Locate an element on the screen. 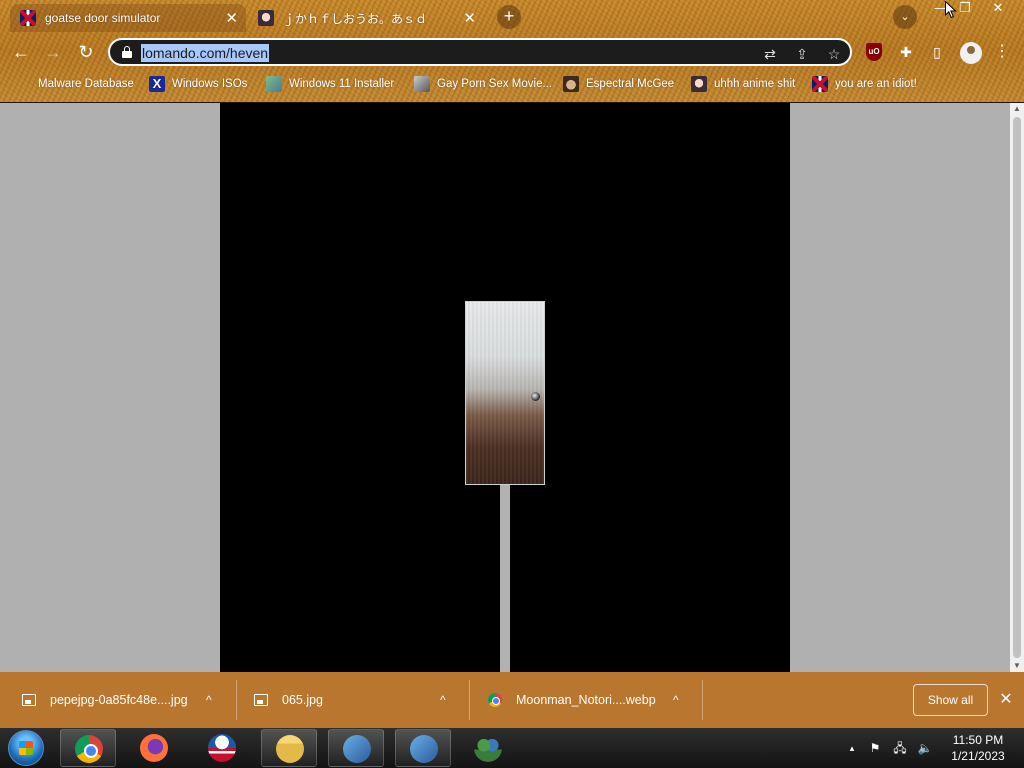 The image size is (1024, 768). tab-title: goatse door simulator is located at coordinates (103, 18).